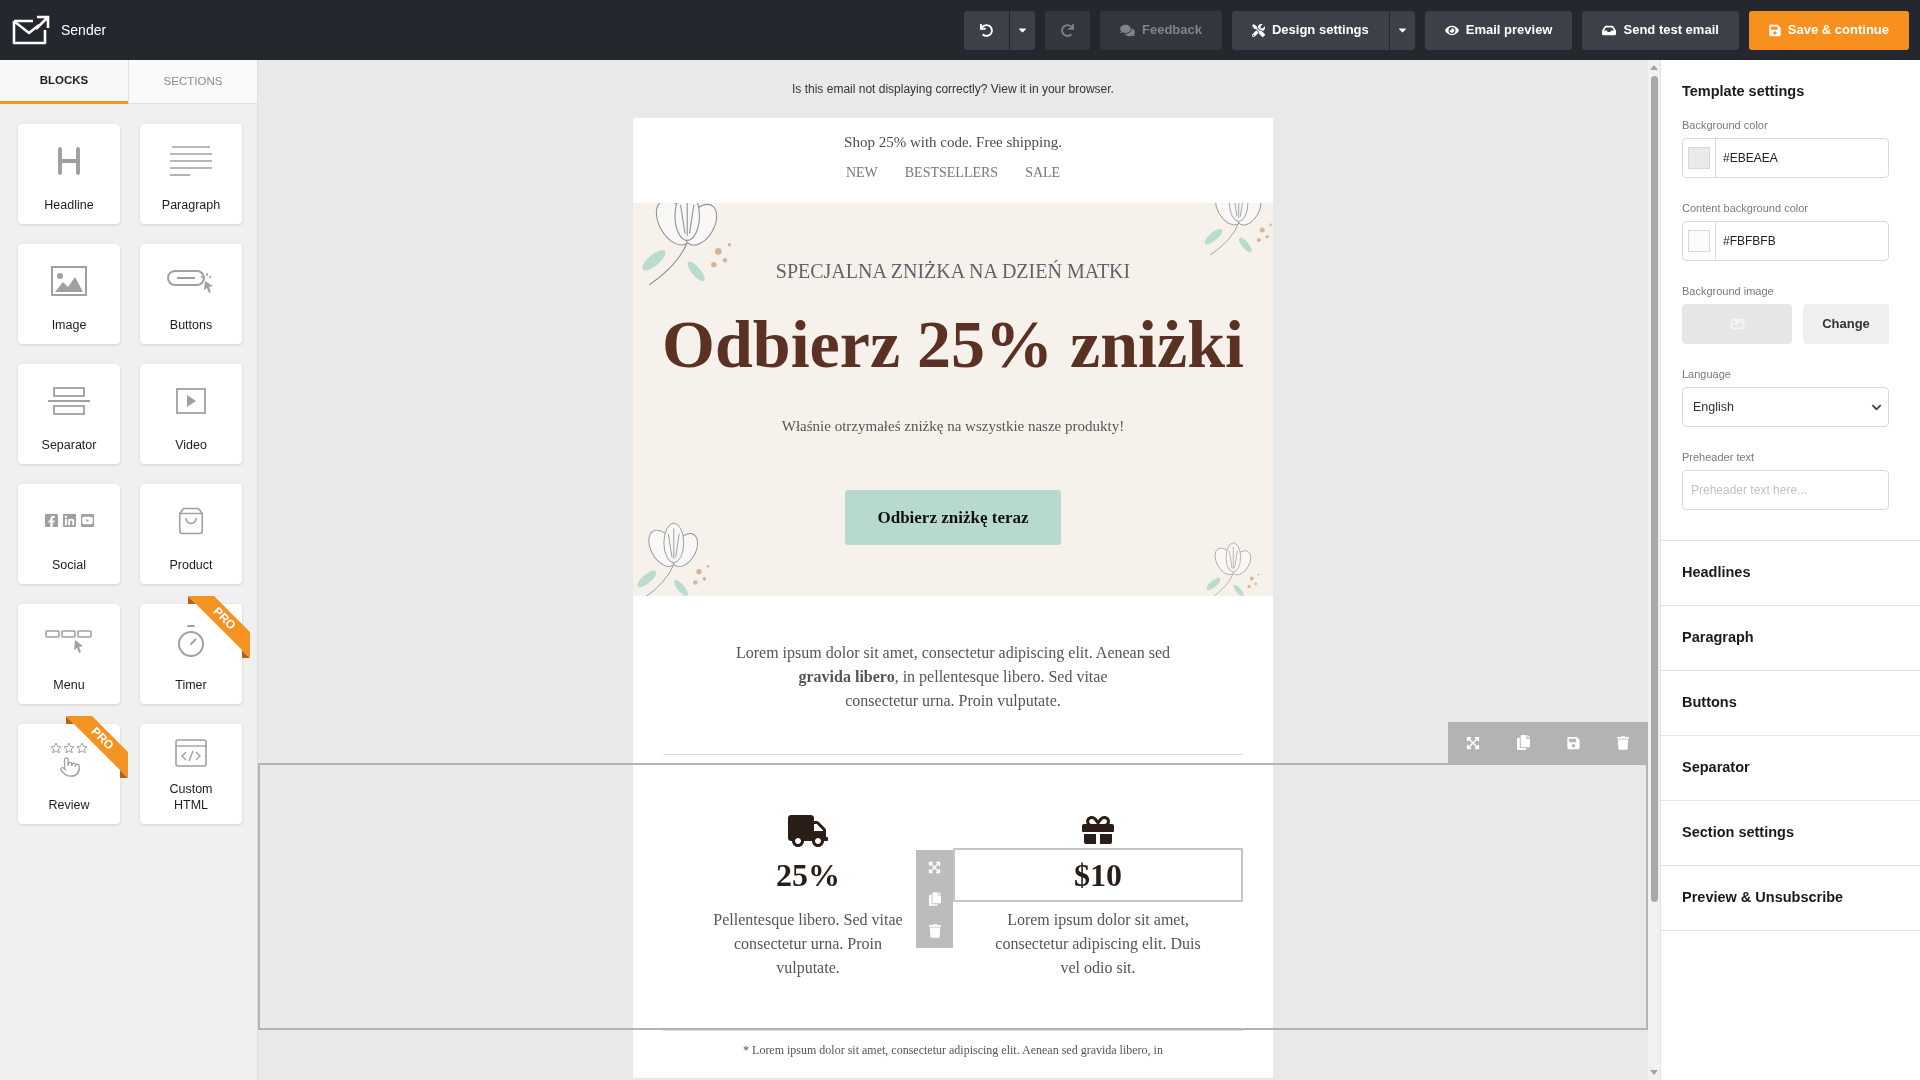 The height and width of the screenshot is (1080, 1920). I want to click on field-label: Language, so click(1707, 374).